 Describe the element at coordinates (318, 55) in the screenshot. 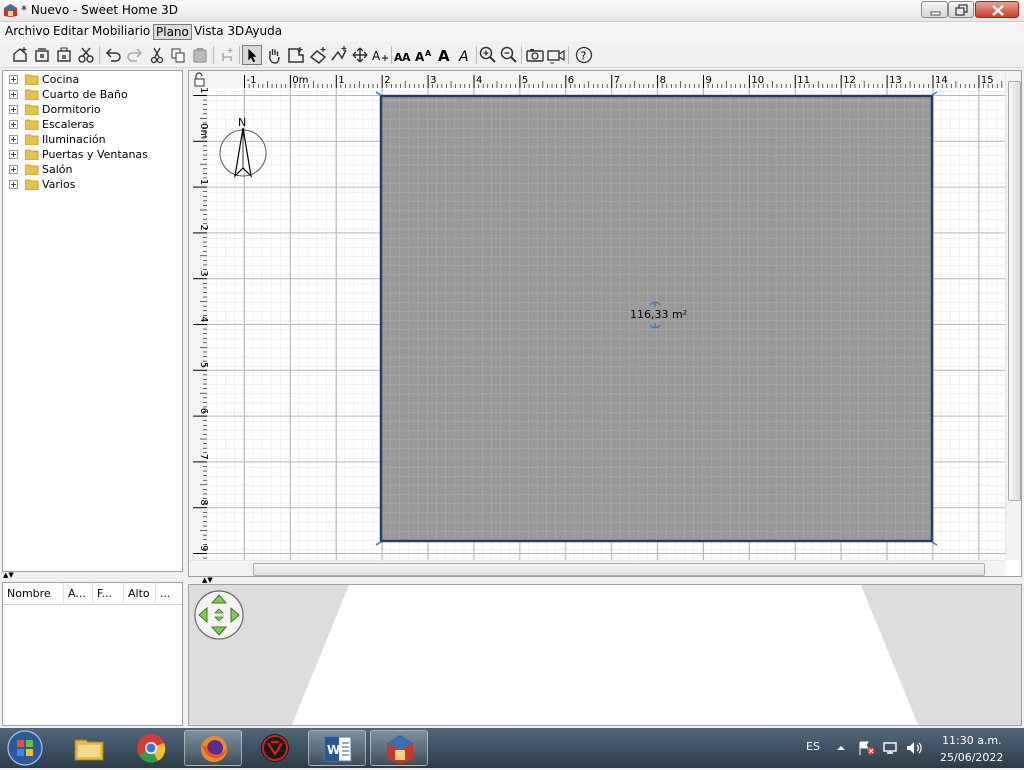

I see `create-walls-icon` at that location.